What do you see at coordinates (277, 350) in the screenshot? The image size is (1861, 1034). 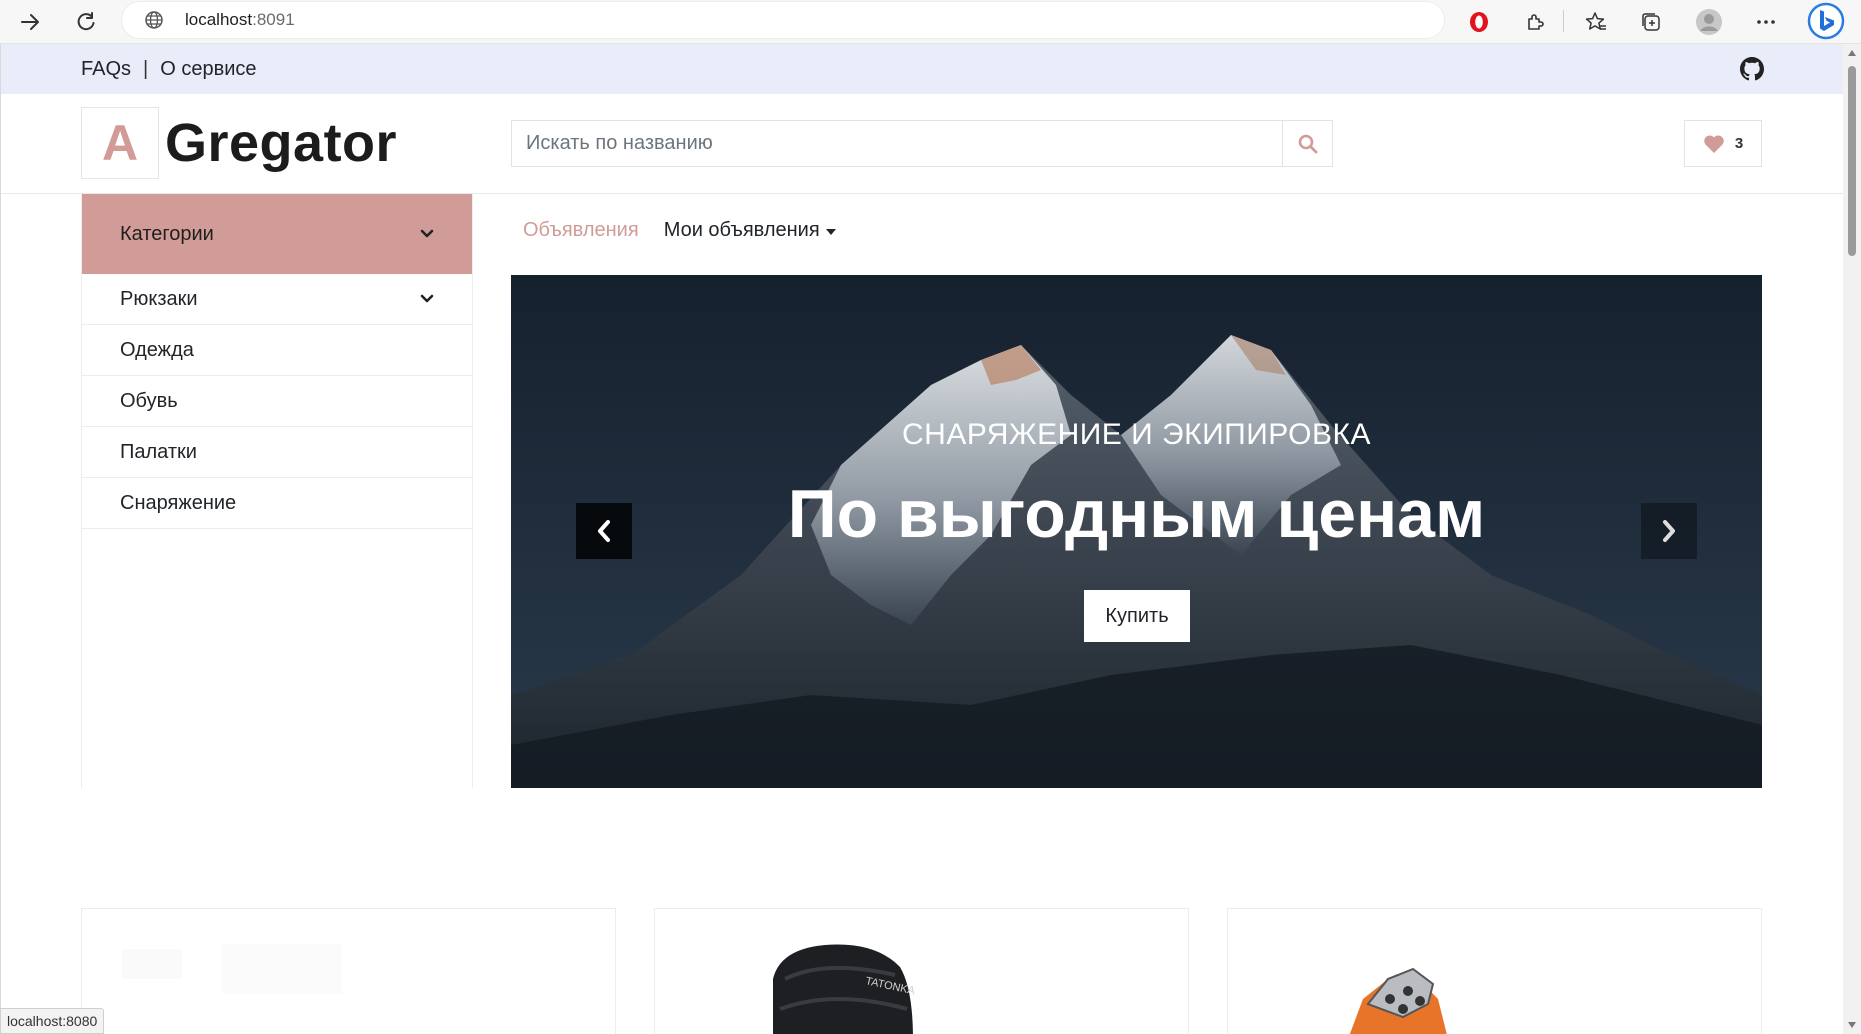 I see `sidebar-item-clothing: Одежда` at bounding box center [277, 350].